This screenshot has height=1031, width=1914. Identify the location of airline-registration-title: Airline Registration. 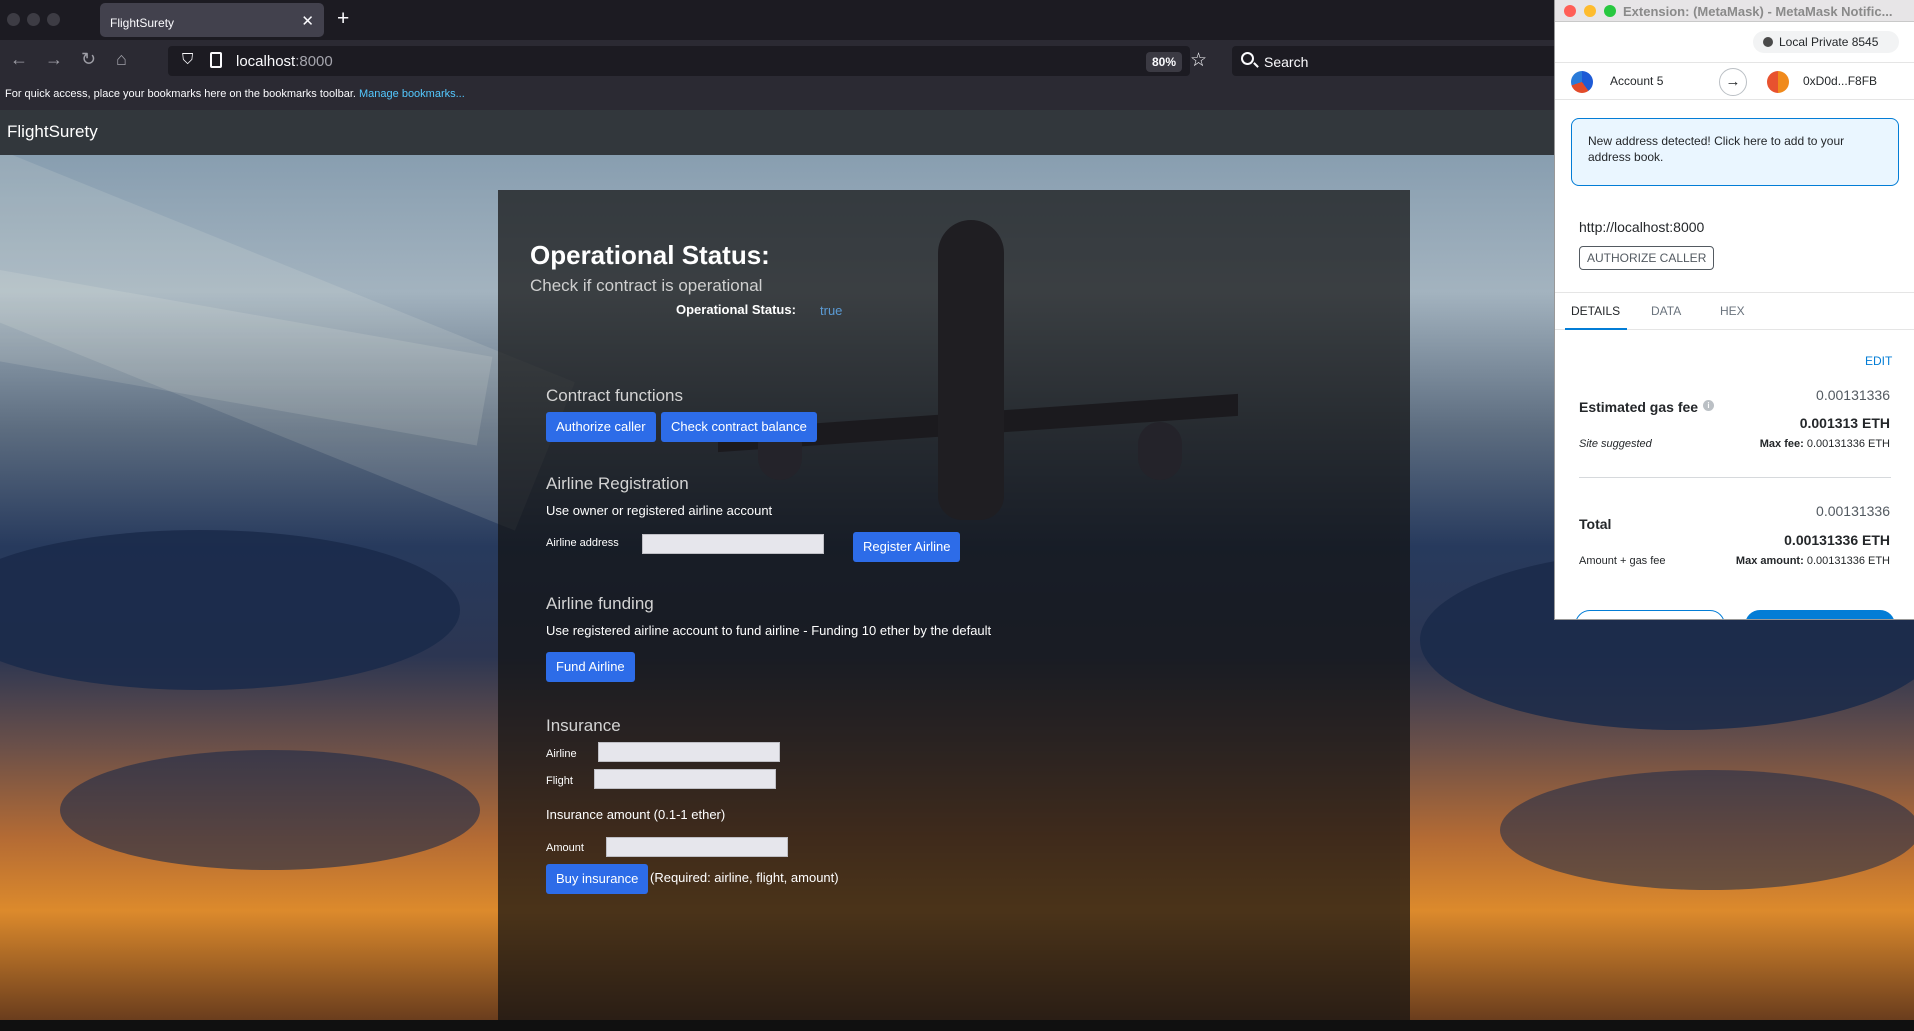
(617, 483).